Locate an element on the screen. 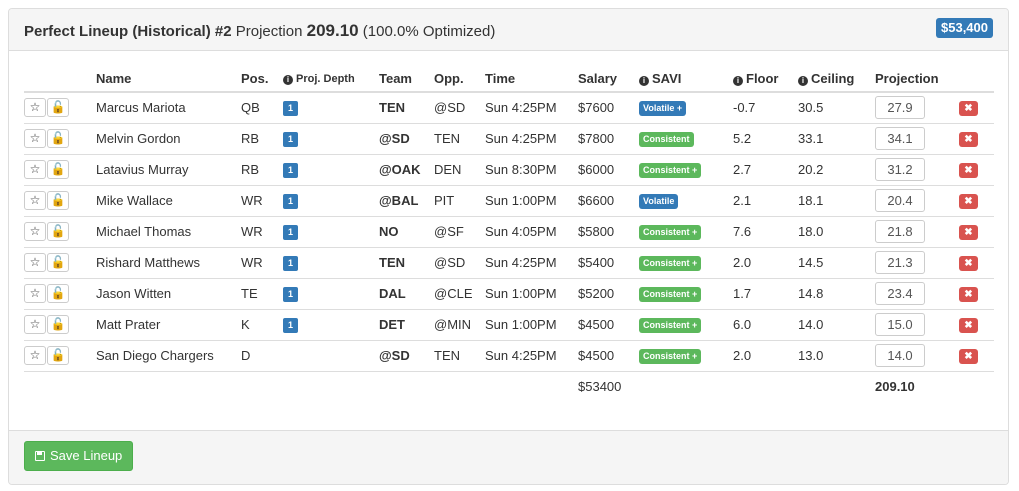  col-team: Team is located at coordinates (406, 79).